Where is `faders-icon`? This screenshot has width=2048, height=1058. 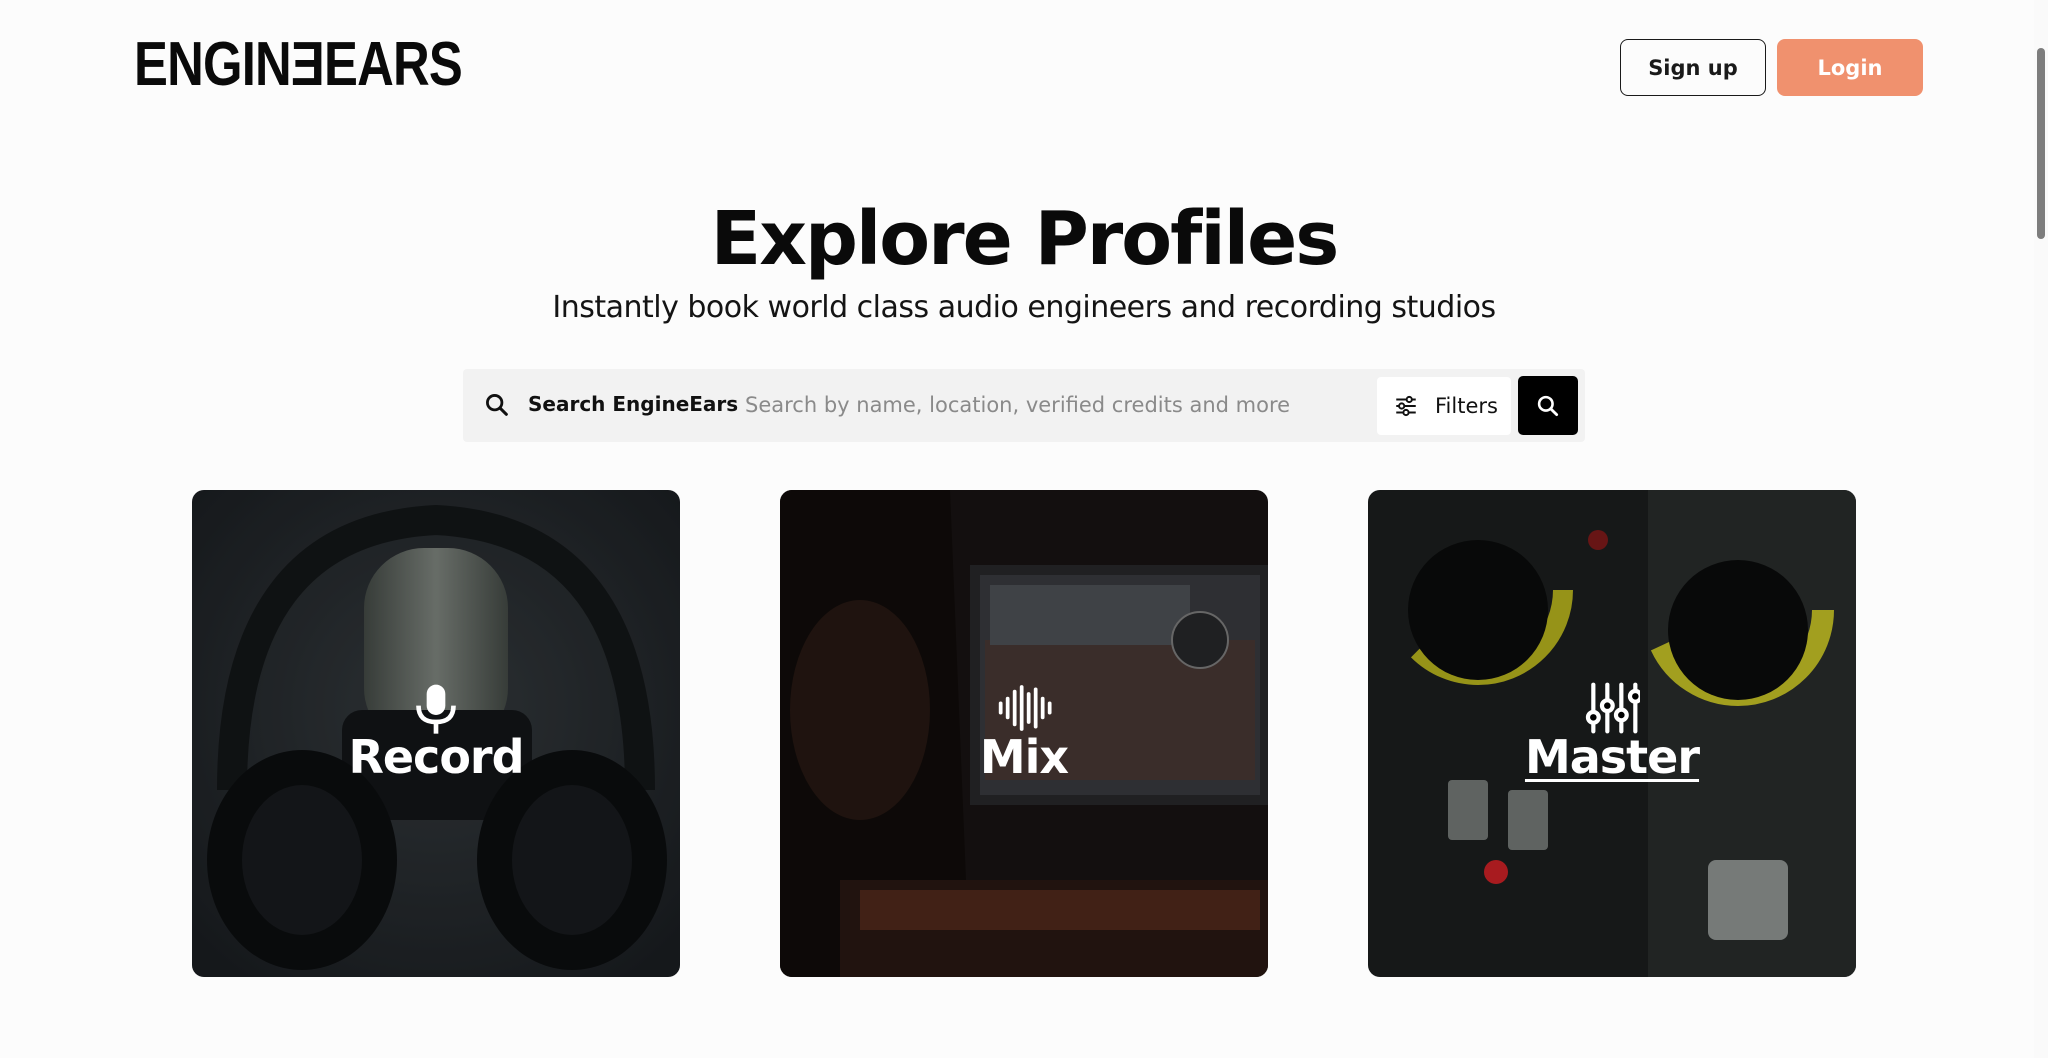 faders-icon is located at coordinates (1612, 708).